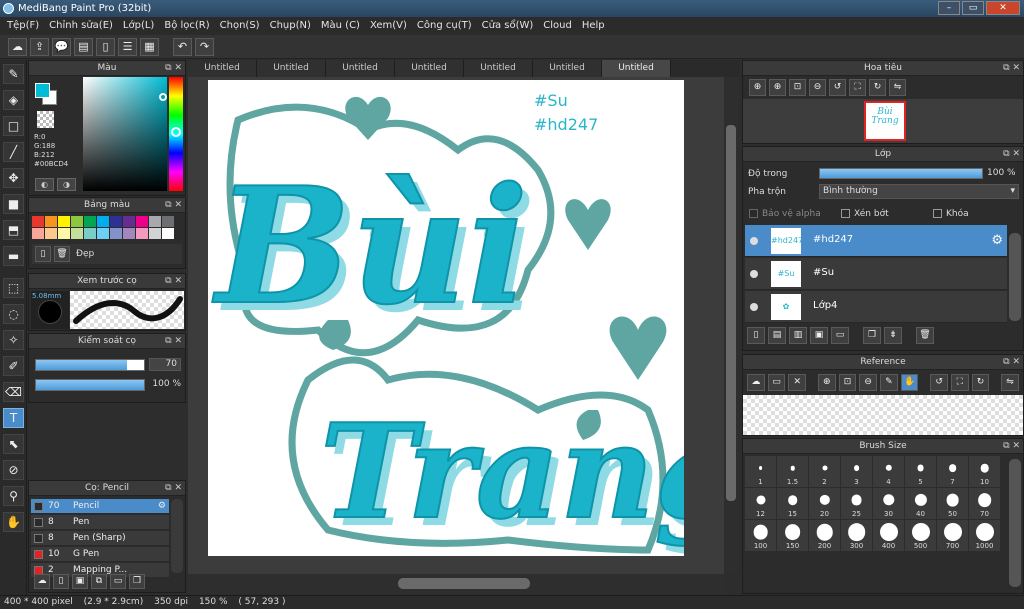 The height and width of the screenshot is (609, 1024). Describe the element at coordinates (100, 554) in the screenshot. I see `brush-list-item: 10 G Pen` at that location.